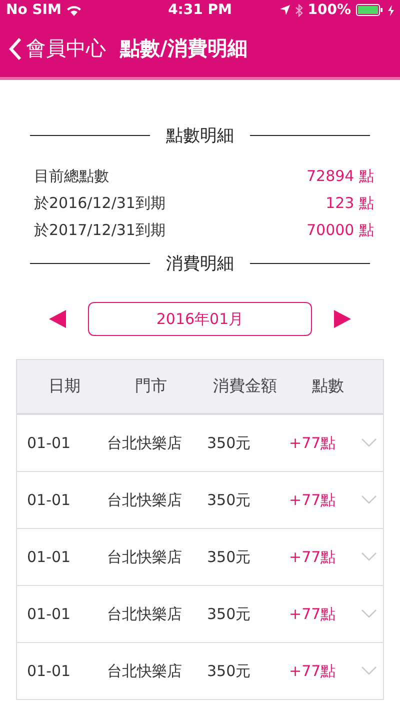 This screenshot has width=400, height=711. Describe the element at coordinates (74, 10) in the screenshot. I see `wifi-icon` at that location.